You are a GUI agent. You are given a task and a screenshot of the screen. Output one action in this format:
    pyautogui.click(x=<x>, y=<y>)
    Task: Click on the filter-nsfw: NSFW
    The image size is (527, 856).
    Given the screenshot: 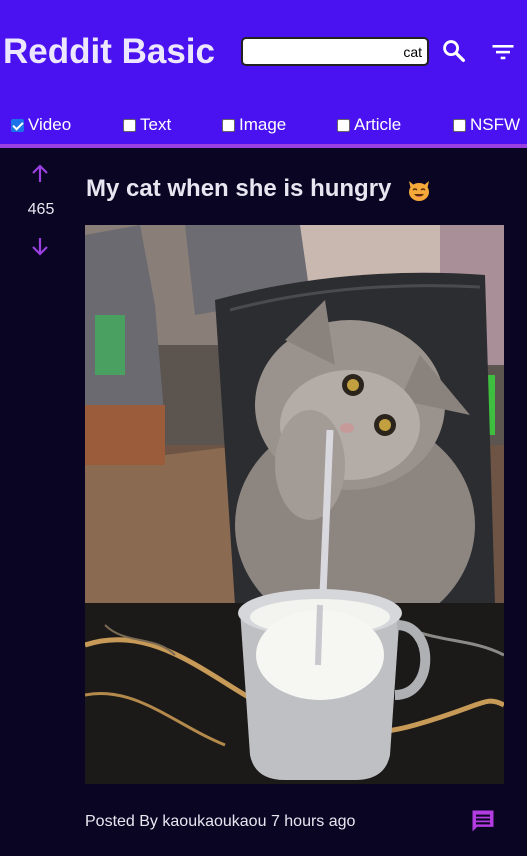 What is the action you would take?
    pyautogui.click(x=486, y=125)
    